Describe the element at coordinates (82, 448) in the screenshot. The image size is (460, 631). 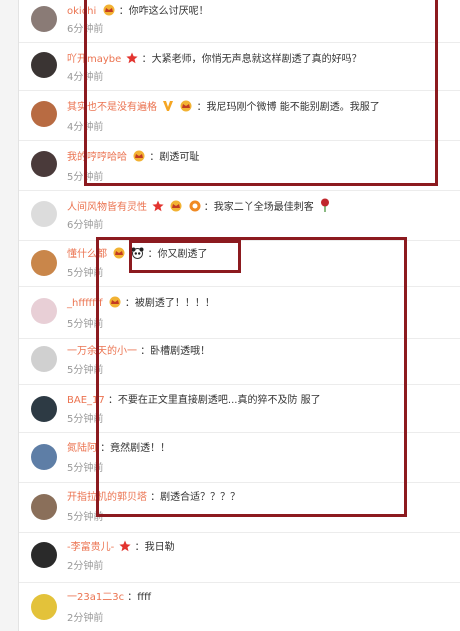
I see `comment-username: 氮陆阿` at that location.